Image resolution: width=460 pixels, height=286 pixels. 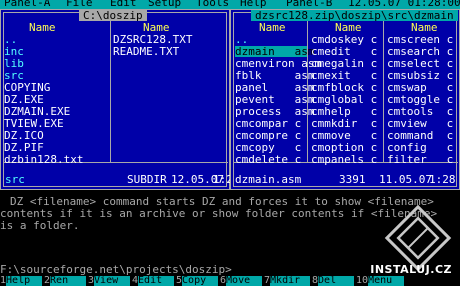 I want to click on list-item: cmsearch c, so click(x=420, y=51).